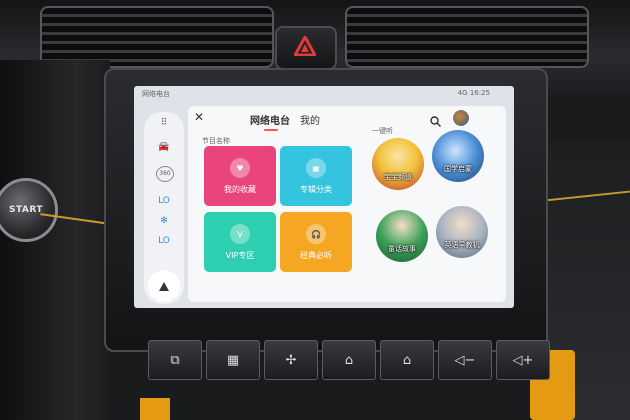  I want to click on tile-label: VIP专区, so click(240, 255).